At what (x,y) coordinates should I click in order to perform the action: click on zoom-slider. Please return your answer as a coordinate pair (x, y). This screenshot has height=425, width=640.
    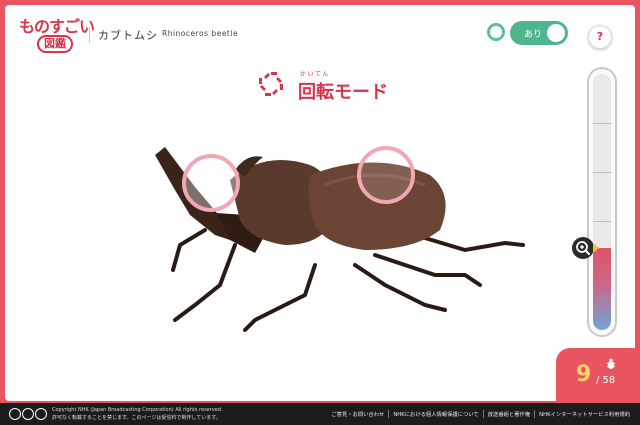
    Looking at the image, I should click on (602, 202).